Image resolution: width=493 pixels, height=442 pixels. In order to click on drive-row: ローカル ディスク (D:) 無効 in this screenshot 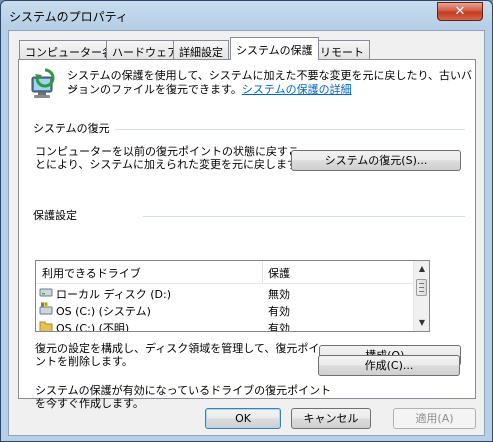, I will do `click(224, 292)`.